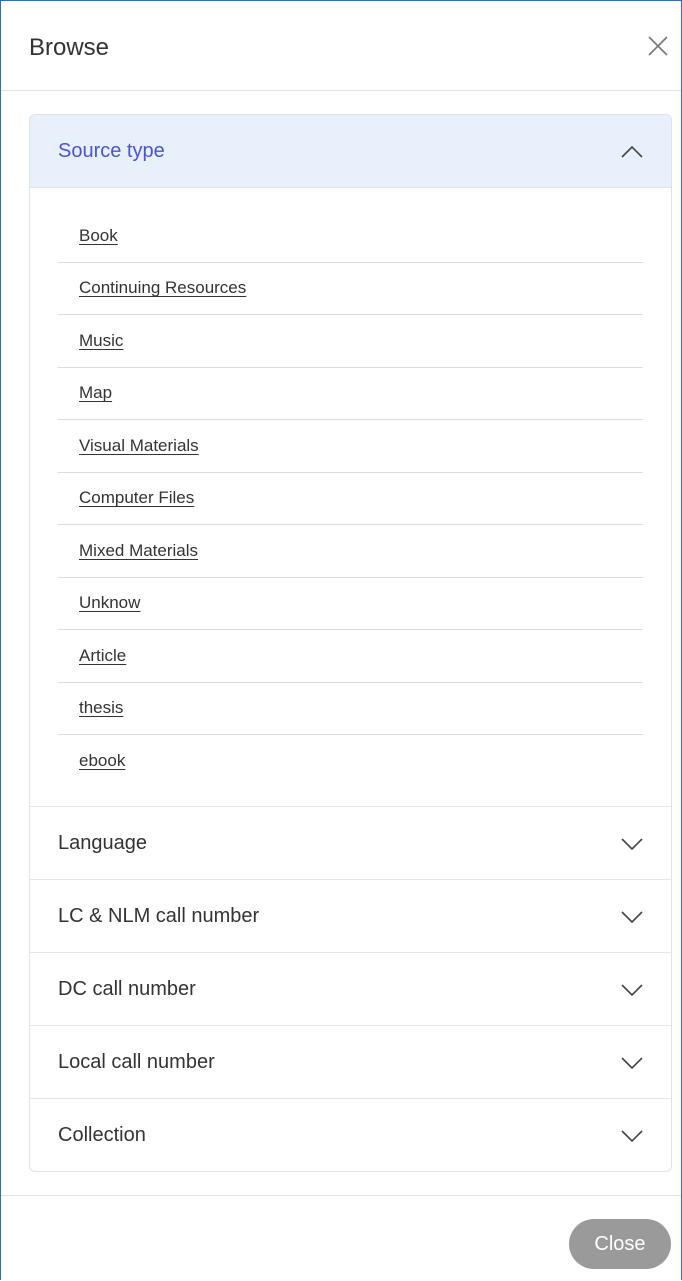 This screenshot has width=682, height=1281. What do you see at coordinates (95, 393) in the screenshot?
I see `source-type-link: Map` at bounding box center [95, 393].